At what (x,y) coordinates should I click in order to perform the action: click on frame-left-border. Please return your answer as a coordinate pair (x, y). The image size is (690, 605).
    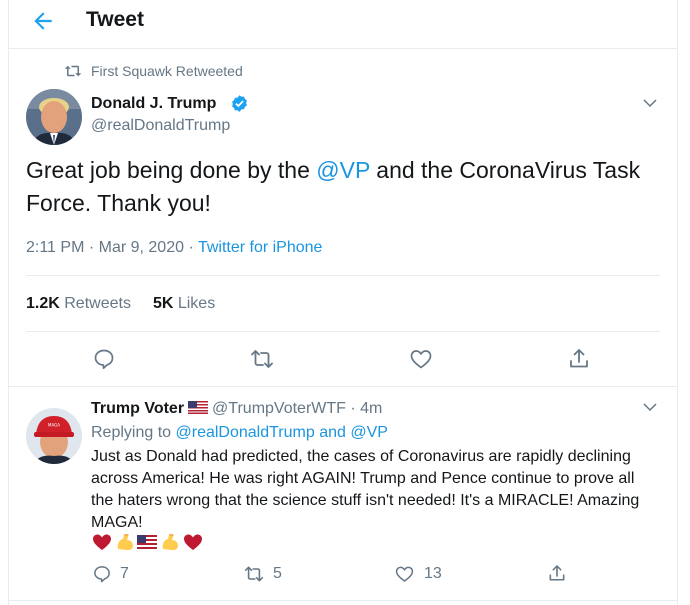
    Looking at the image, I should click on (8, 302).